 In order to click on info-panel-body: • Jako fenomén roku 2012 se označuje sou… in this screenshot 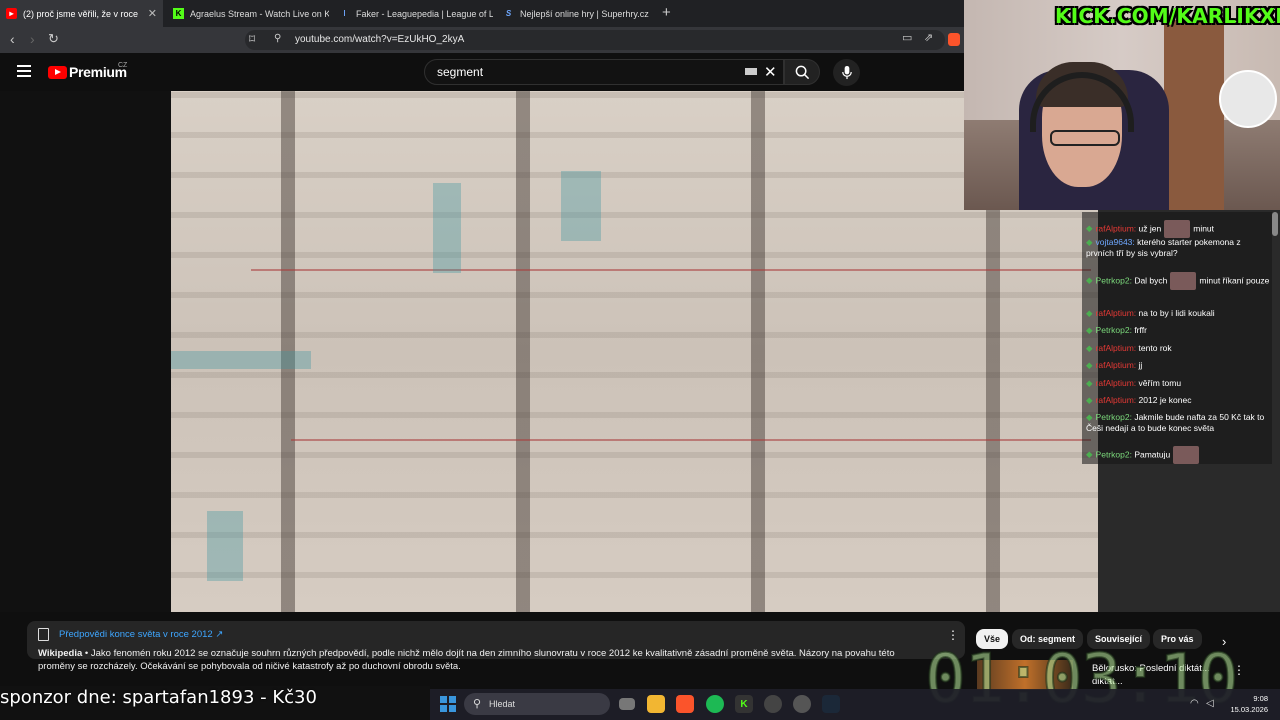, I will do `click(466, 660)`.